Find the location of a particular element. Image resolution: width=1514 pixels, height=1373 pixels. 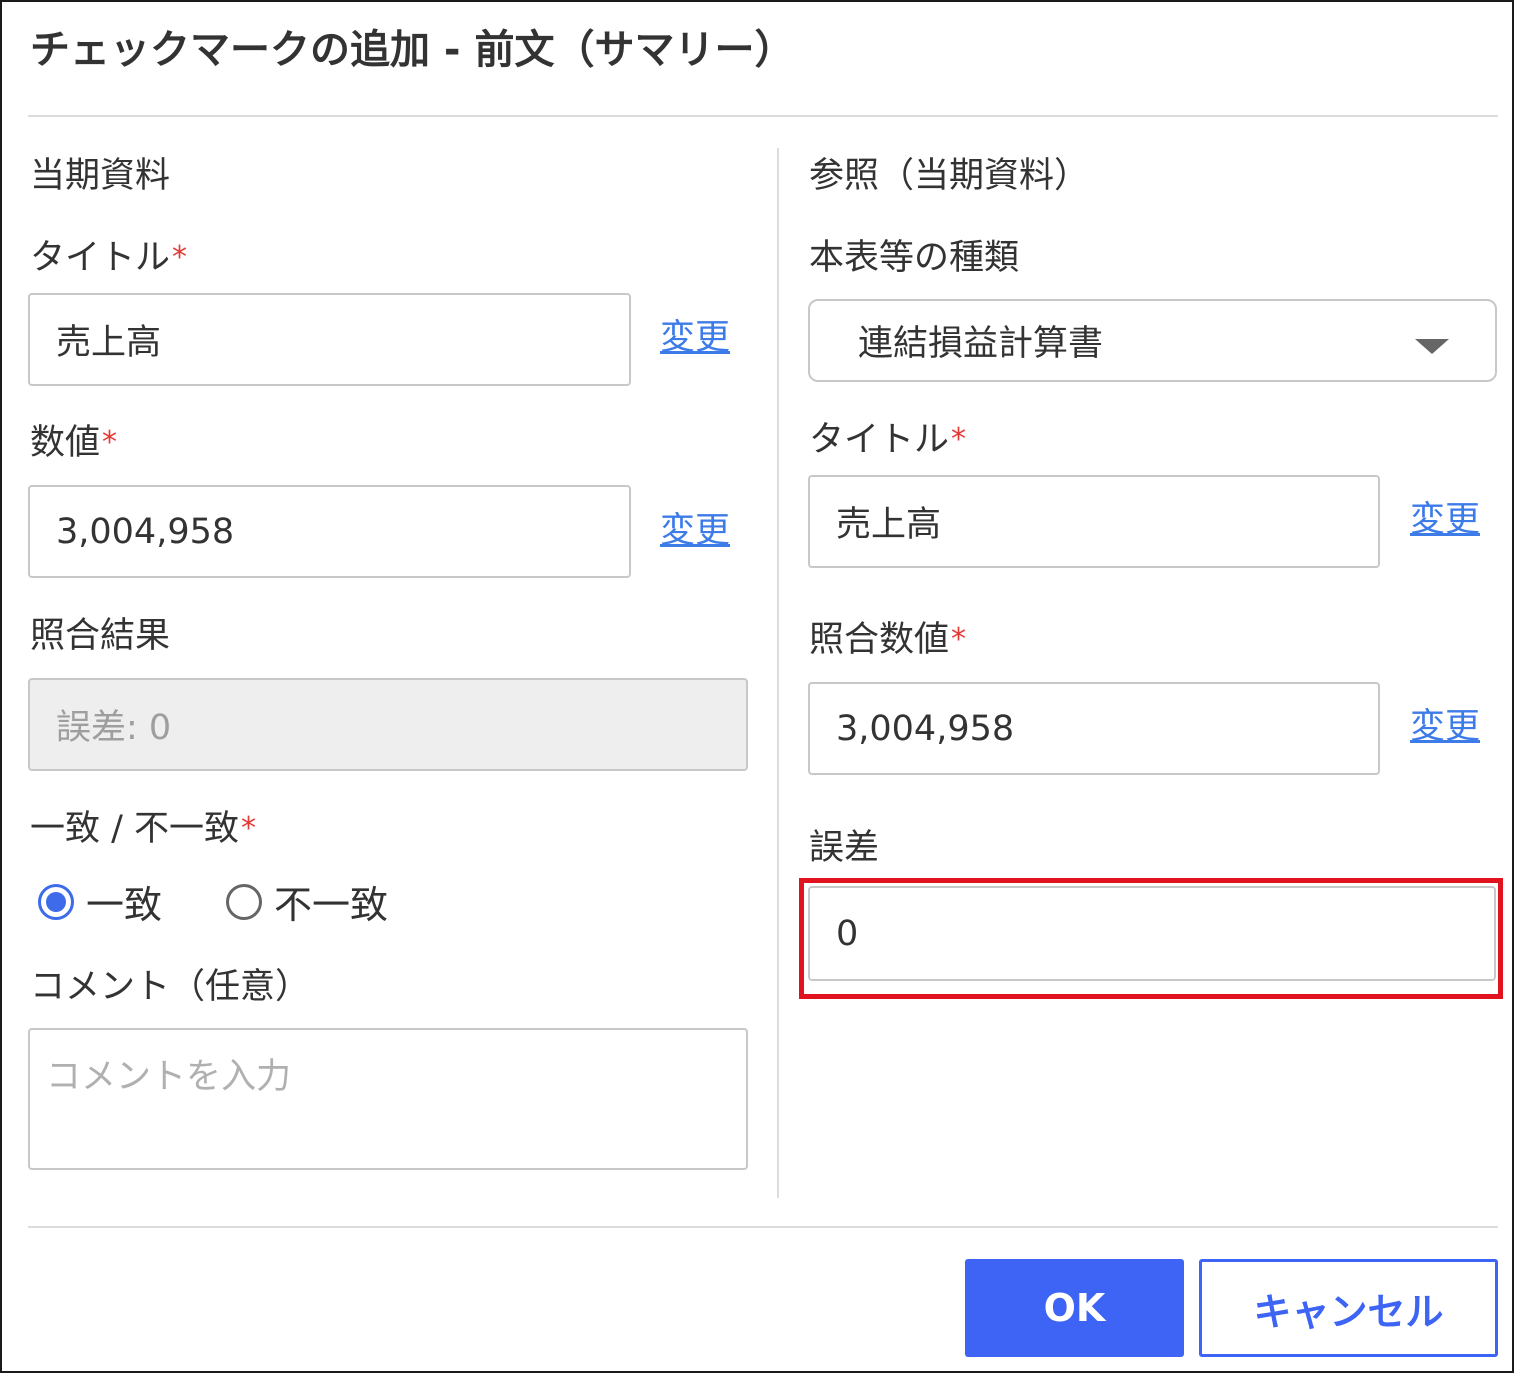

comment-textarea: コメントを入力 is located at coordinates (388, 1099).